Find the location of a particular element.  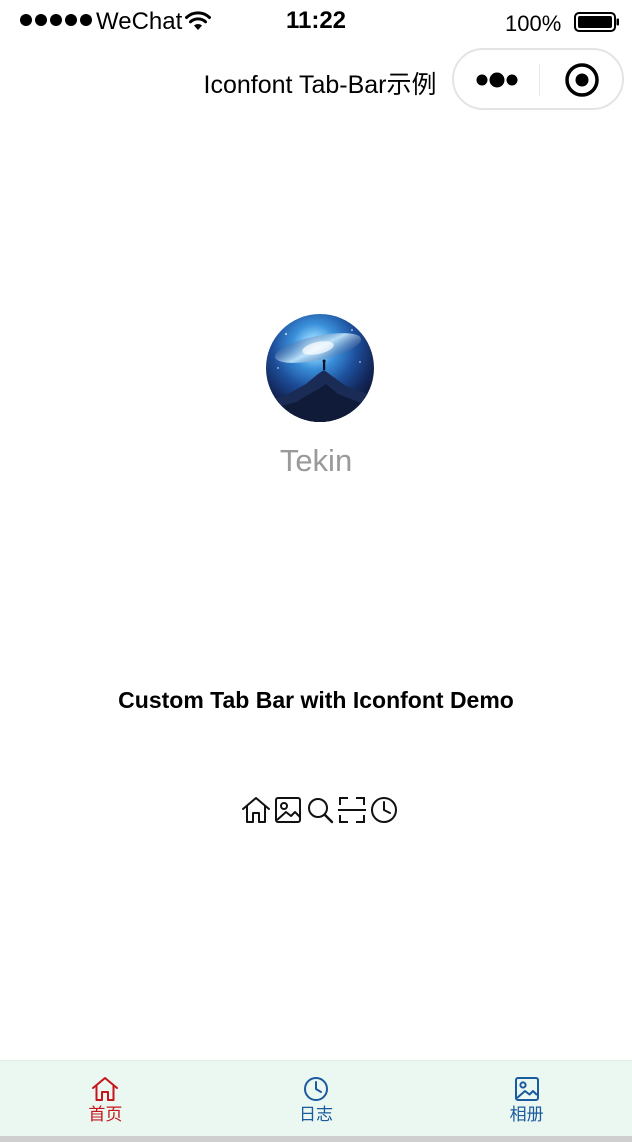

close-miniprogram-icon is located at coordinates (582, 80).